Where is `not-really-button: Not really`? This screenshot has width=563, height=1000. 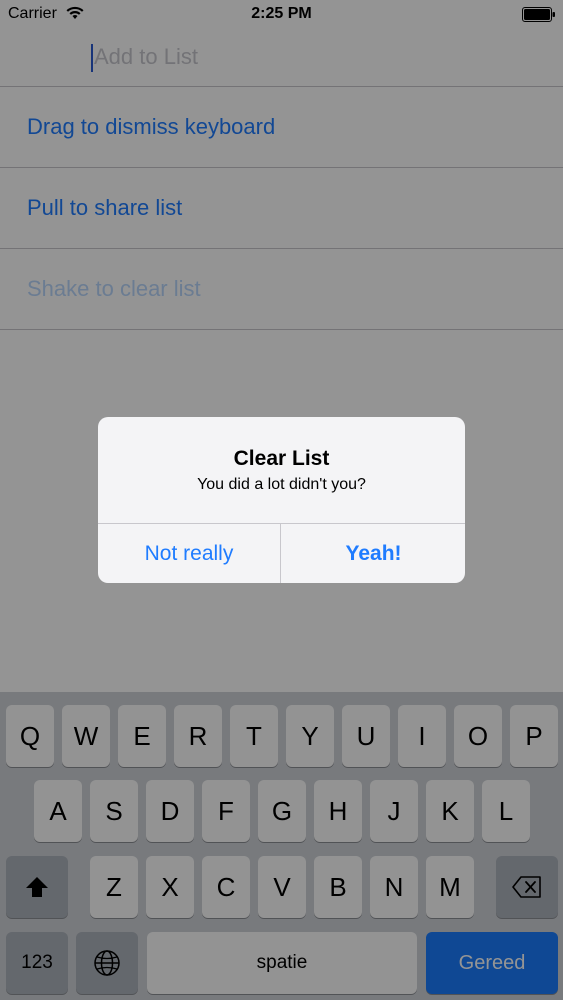 not-really-button: Not really is located at coordinates (189, 553).